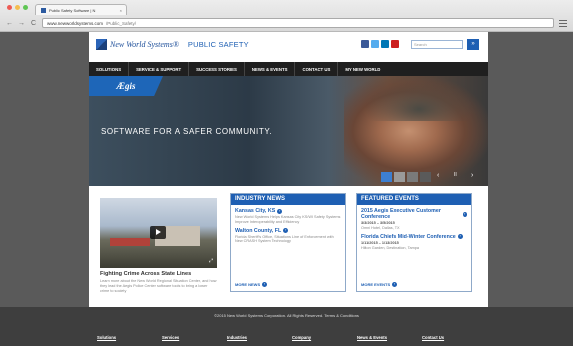 The height and width of the screenshot is (346, 573). I want to click on browser-tab: Public Safety Software | N ×, so click(81, 9).